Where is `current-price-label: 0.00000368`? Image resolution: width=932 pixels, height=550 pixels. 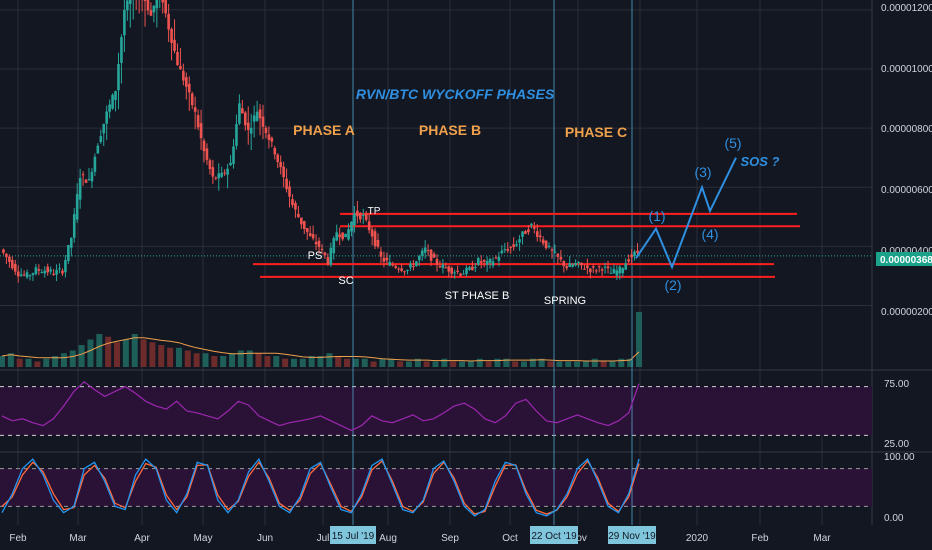
current-price-label: 0.00000368 is located at coordinates (906, 260).